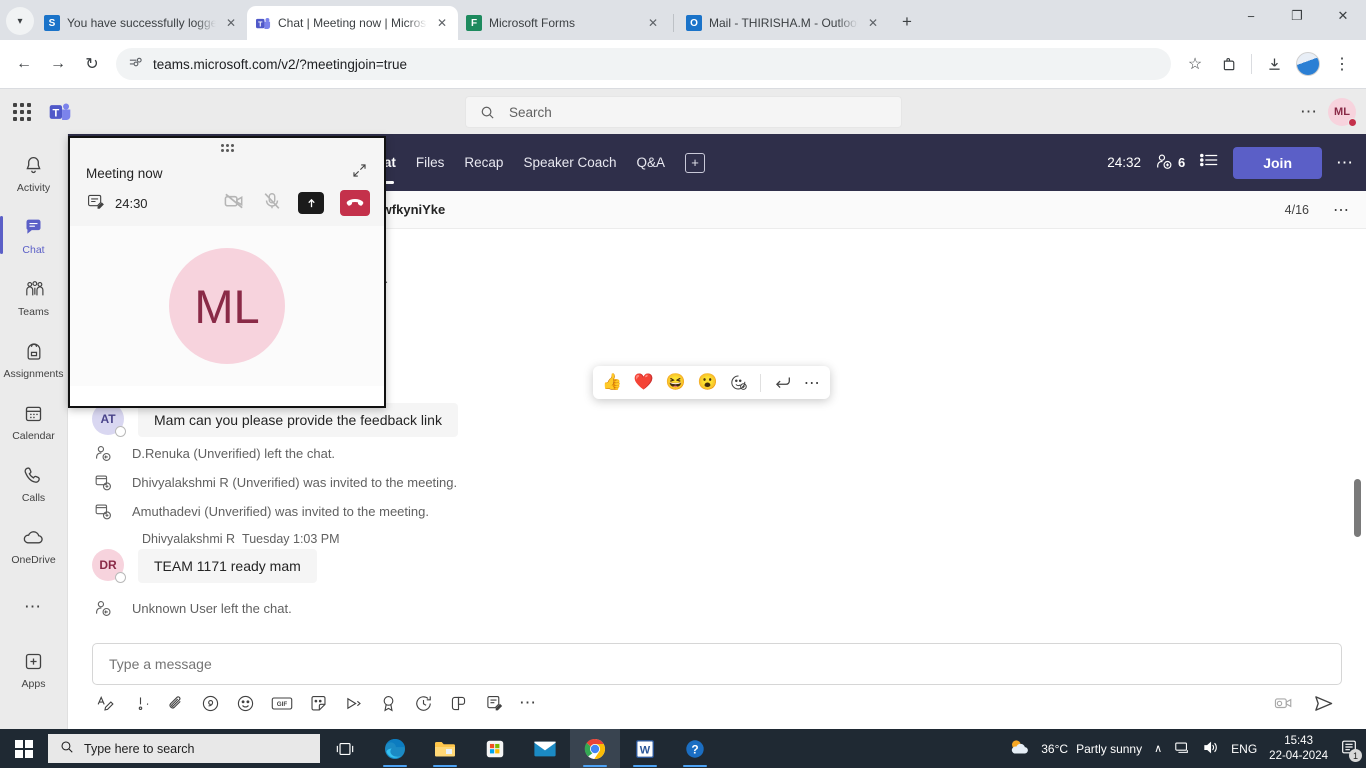 The width and height of the screenshot is (1366, 768). I want to click on reload-button: ↻, so click(92, 64).